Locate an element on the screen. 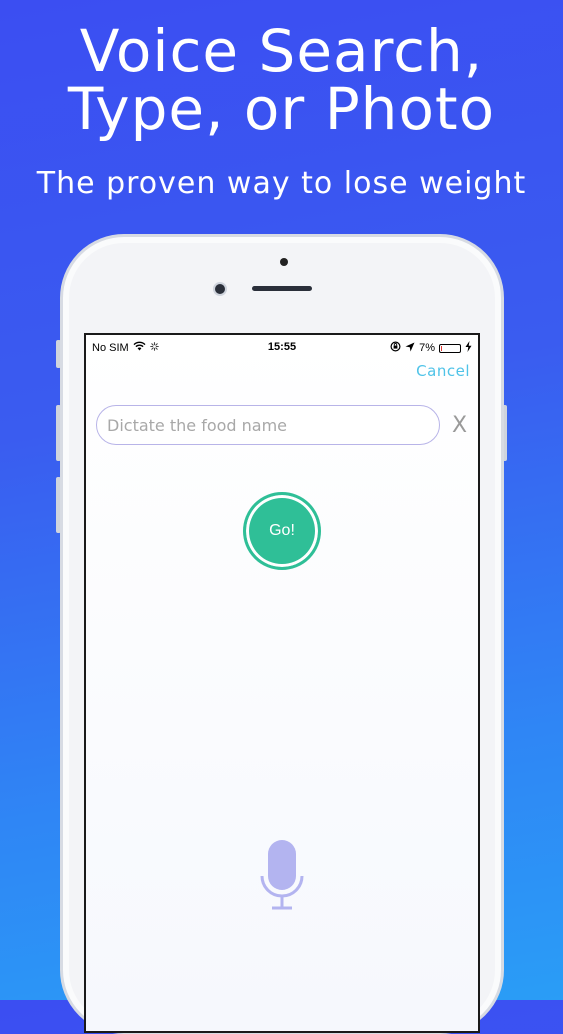 The width and height of the screenshot is (563, 1034). headline-line-1: Voice Search, is located at coordinates (281, 51).